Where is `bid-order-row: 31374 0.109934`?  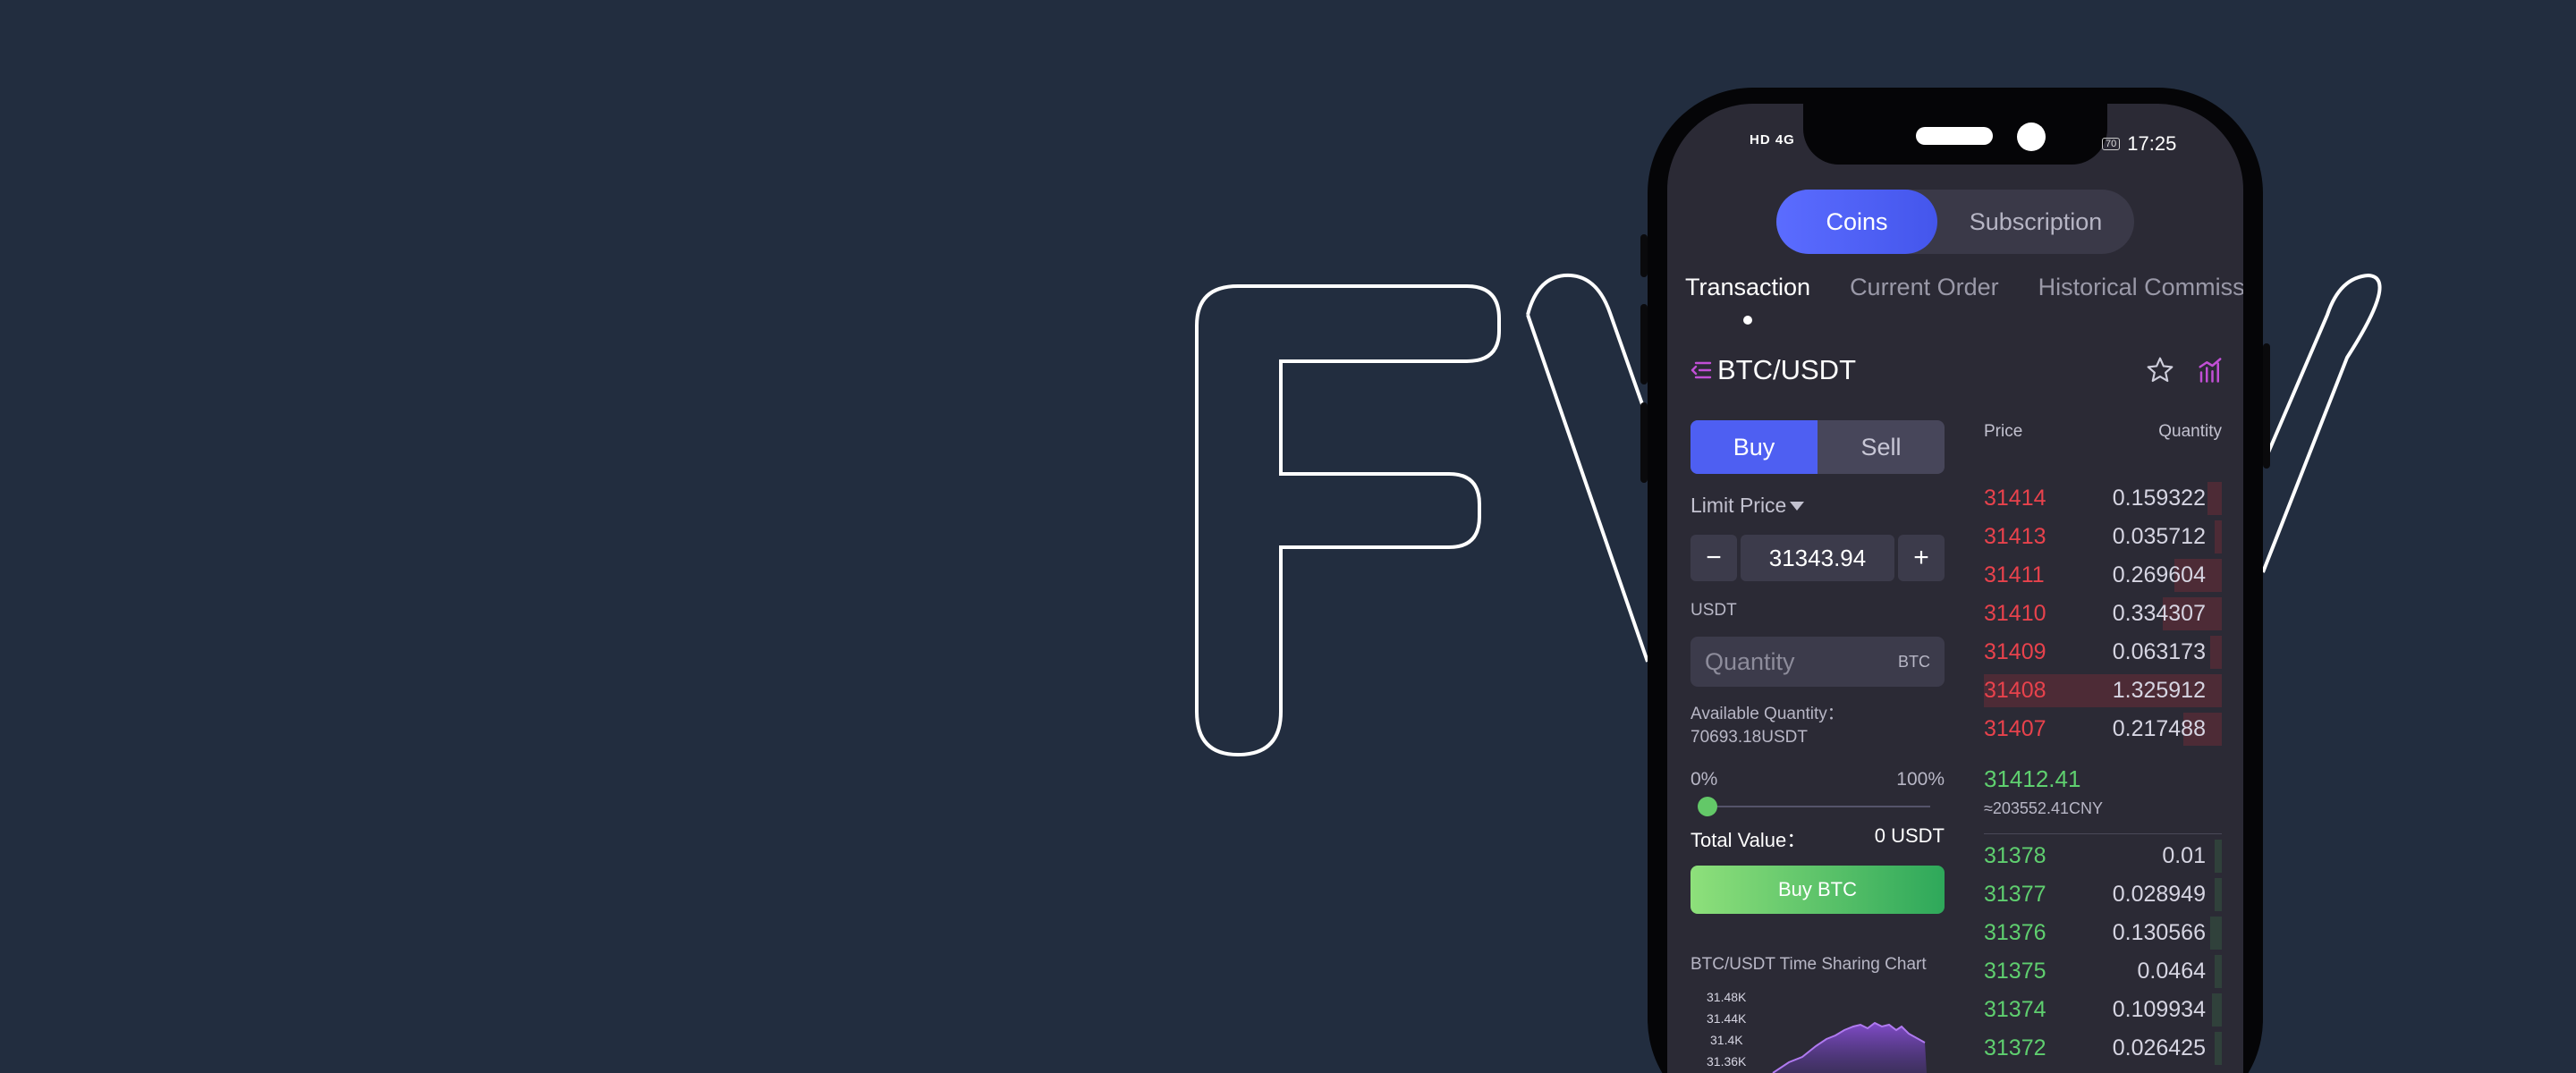 bid-order-row: 31374 0.109934 is located at coordinates (2103, 1010).